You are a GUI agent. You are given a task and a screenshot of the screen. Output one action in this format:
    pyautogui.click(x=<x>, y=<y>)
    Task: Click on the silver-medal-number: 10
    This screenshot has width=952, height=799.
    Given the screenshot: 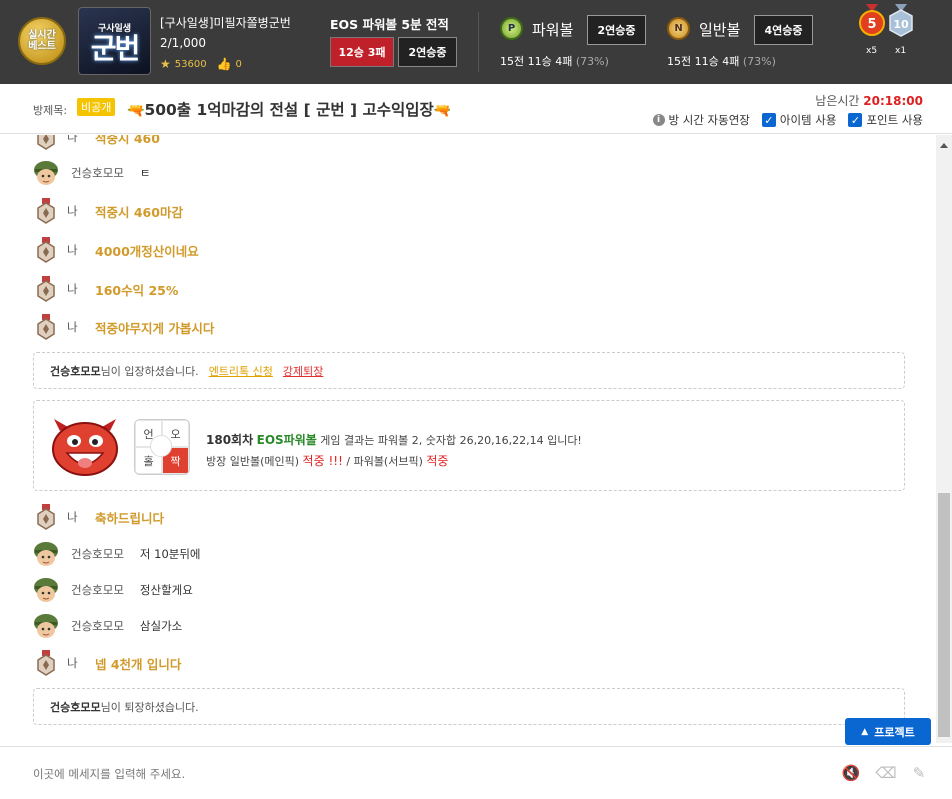 What is the action you would take?
    pyautogui.click(x=901, y=24)
    